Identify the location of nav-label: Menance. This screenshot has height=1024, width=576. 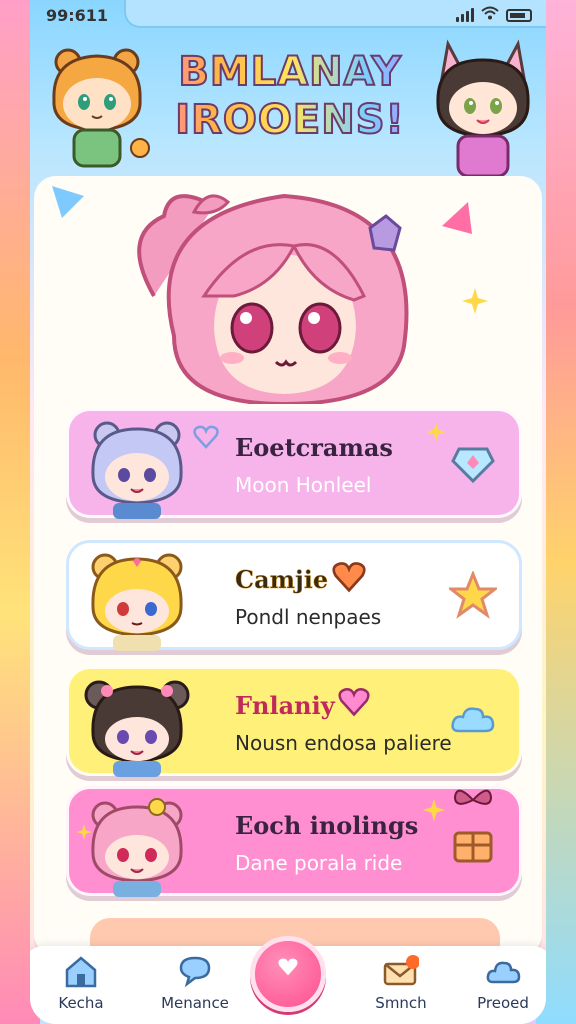
(195, 1003).